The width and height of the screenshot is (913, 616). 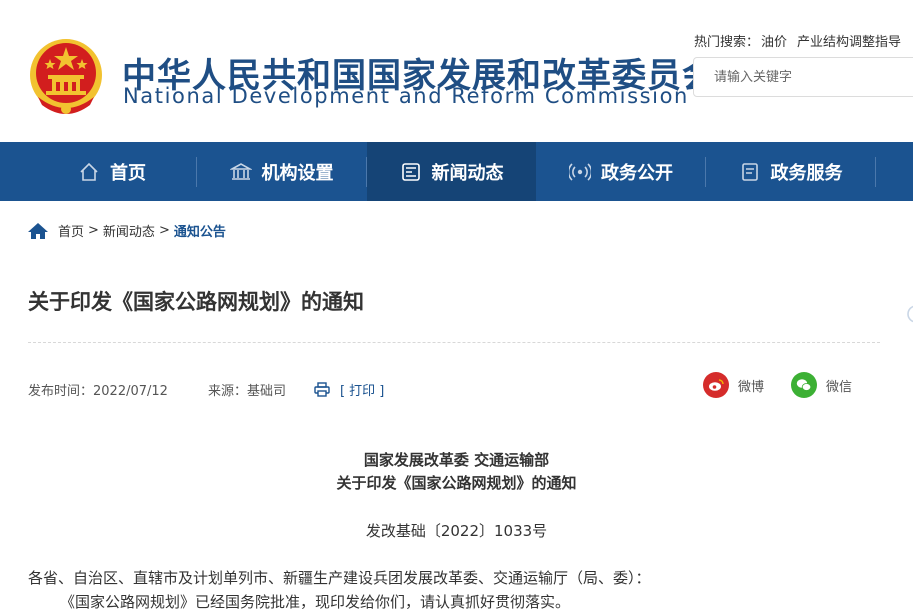 I want to click on doc-heading-issuers: 国家发展改革委 交通运输部, so click(x=456, y=460).